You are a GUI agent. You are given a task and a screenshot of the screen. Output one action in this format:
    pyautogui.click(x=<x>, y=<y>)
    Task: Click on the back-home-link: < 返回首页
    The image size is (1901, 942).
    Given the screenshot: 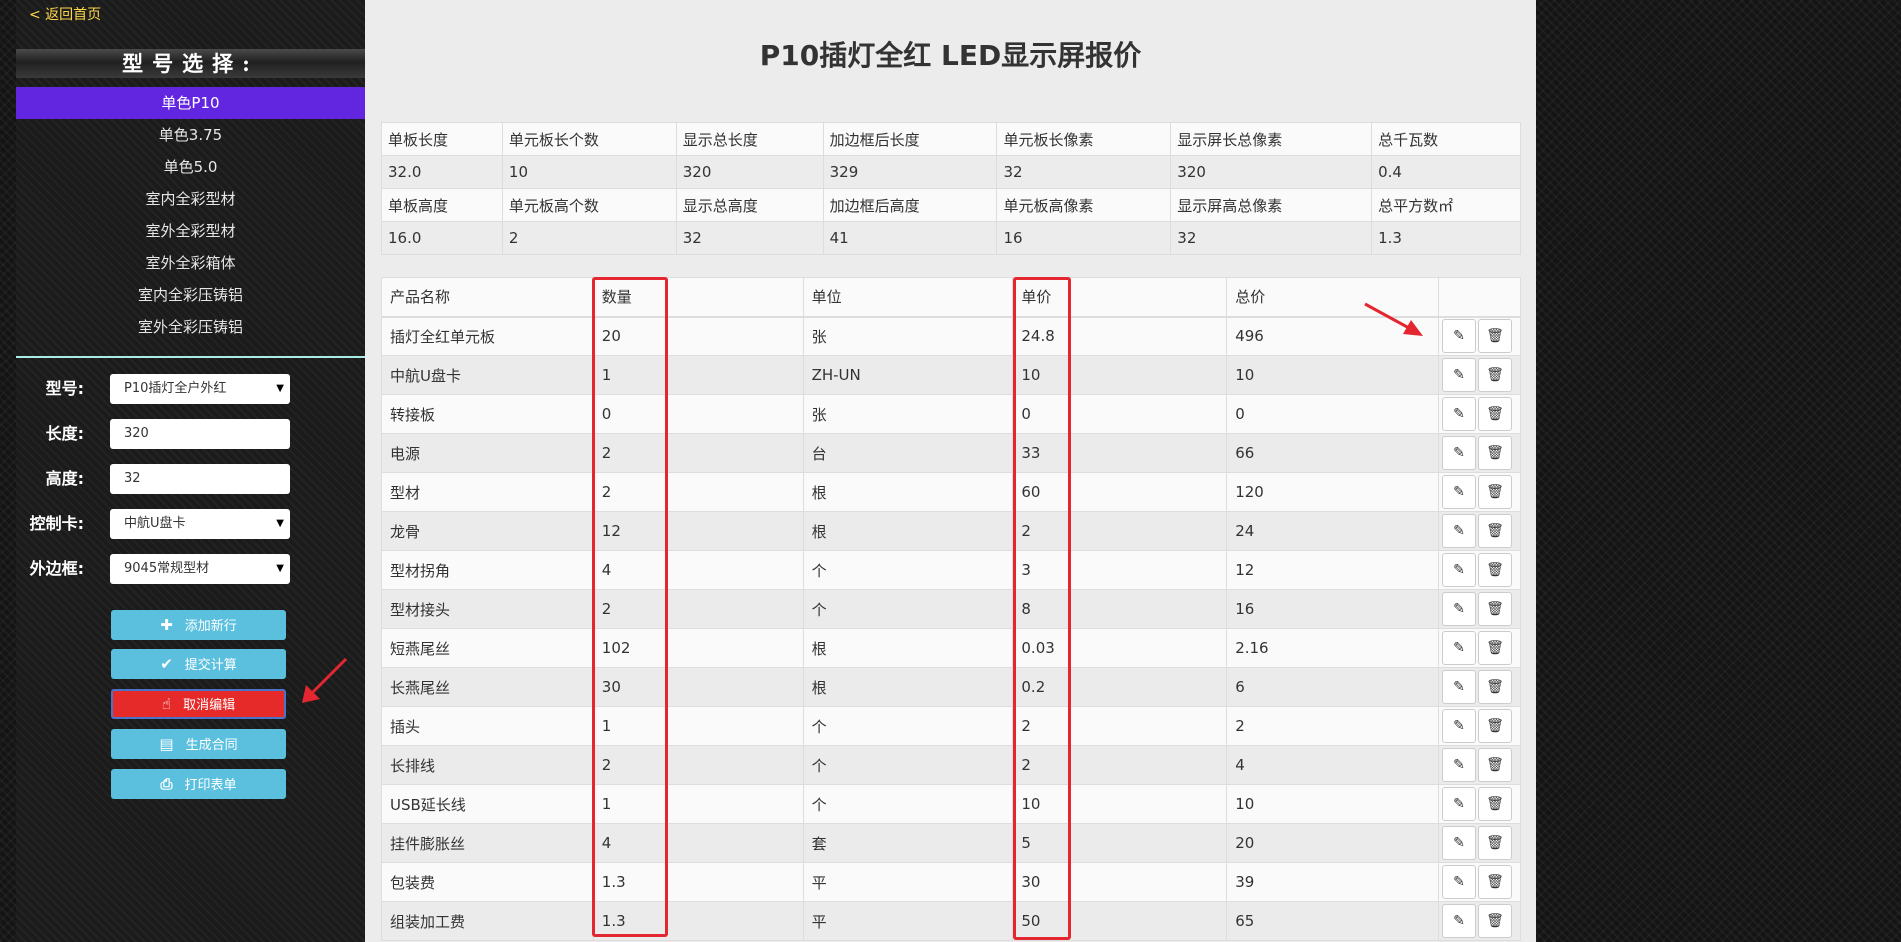 What is the action you would take?
    pyautogui.click(x=65, y=14)
    